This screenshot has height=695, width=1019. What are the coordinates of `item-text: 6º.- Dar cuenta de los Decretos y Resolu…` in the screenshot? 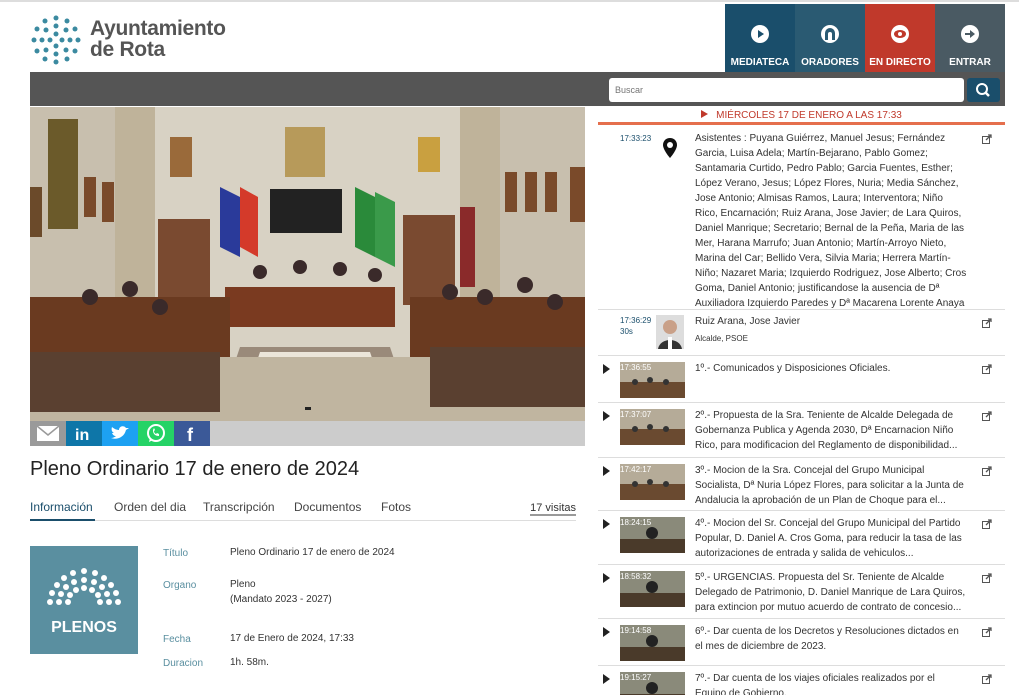 It's located at (827, 639).